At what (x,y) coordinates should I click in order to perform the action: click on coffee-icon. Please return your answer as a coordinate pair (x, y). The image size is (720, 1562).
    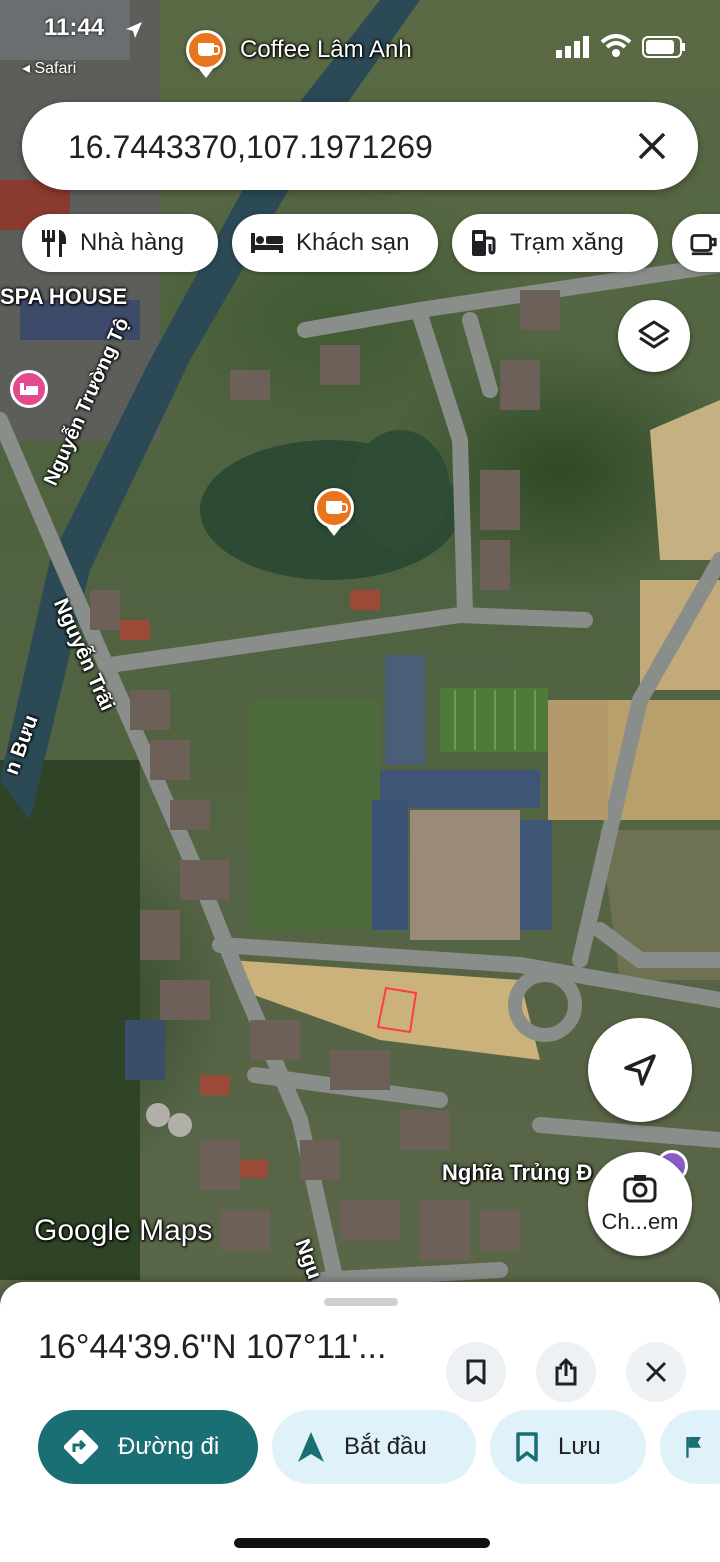
    Looking at the image, I should click on (703, 245).